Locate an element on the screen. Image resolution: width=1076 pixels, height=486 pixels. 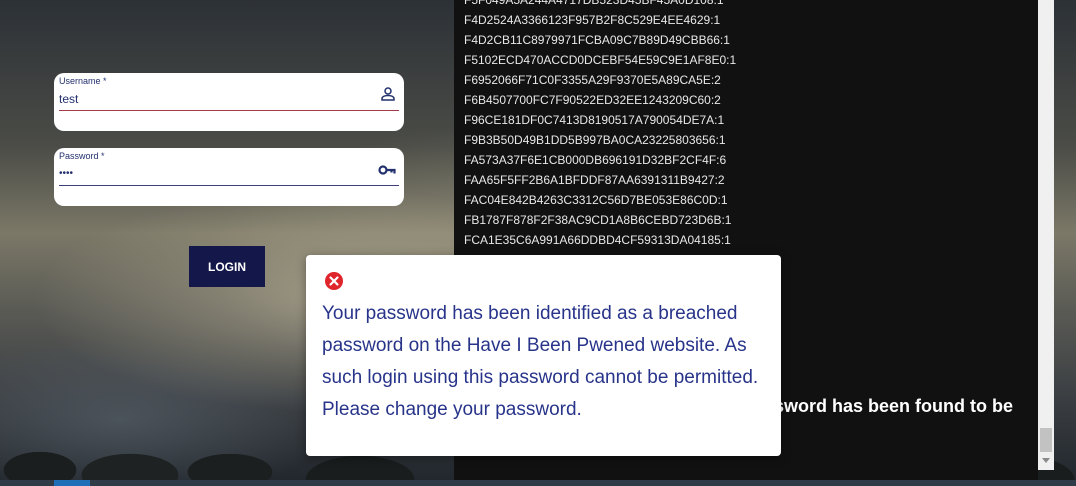
console-line: F5102ECD470ACCD0DCEBF54E59C9E1AF8E0:1 is located at coordinates (600, 60).